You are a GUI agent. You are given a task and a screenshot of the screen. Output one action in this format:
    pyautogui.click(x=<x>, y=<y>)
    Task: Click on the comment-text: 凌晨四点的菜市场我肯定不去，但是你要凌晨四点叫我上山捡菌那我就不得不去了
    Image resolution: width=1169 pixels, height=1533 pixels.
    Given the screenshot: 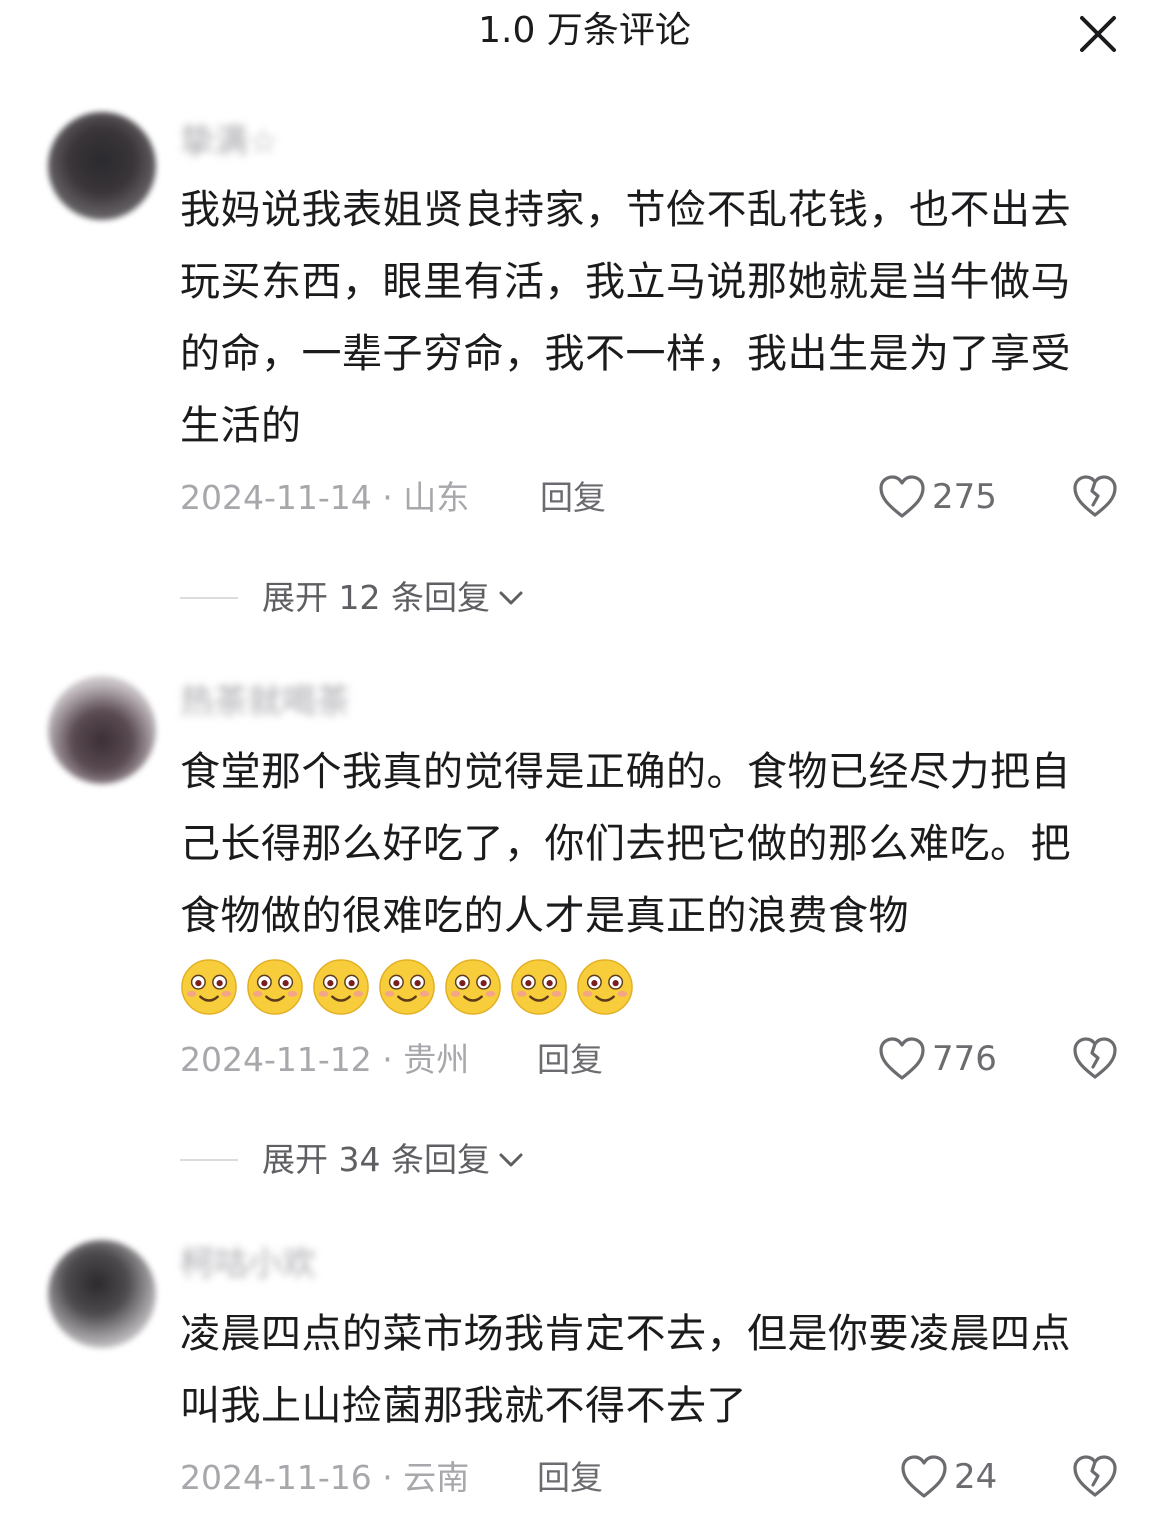 What is the action you would take?
    pyautogui.click(x=625, y=1370)
    